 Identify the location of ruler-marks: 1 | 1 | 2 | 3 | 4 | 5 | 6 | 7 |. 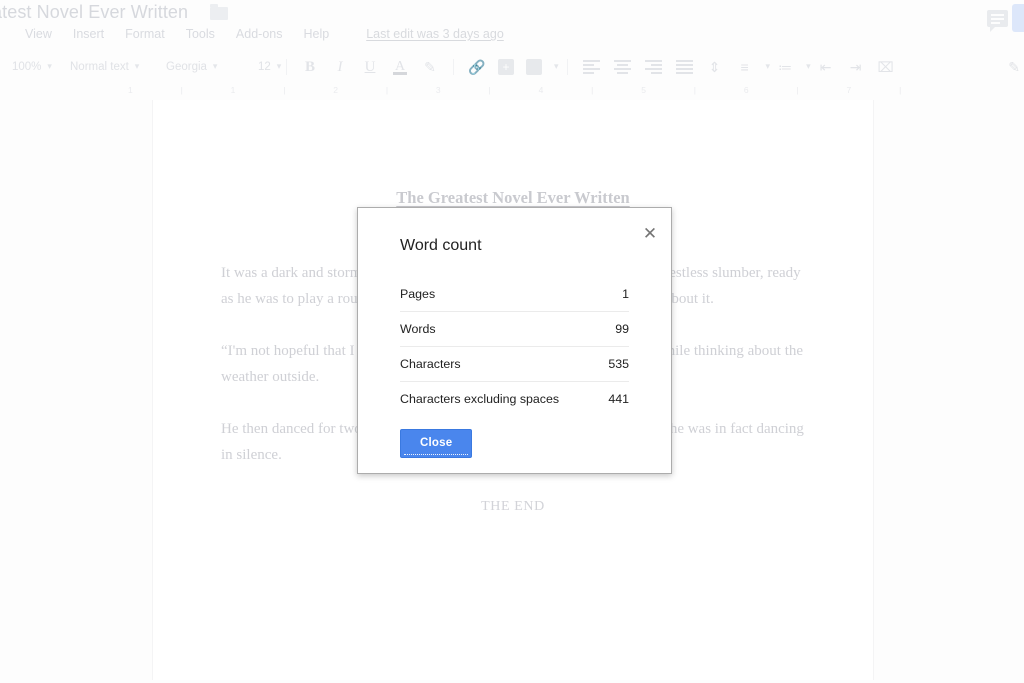
(516, 90).